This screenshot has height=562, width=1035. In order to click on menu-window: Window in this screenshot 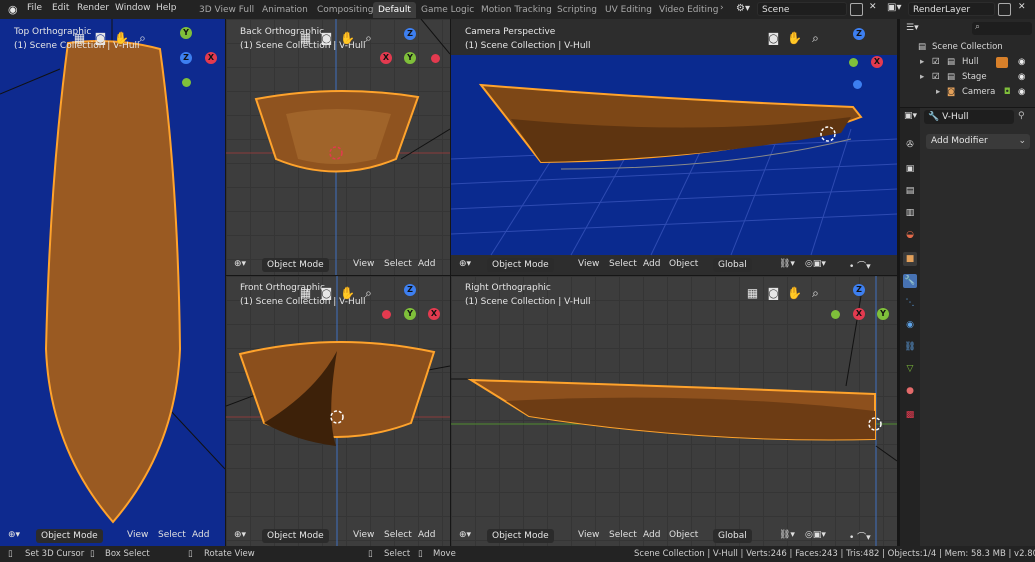, I will do `click(133, 8)`.